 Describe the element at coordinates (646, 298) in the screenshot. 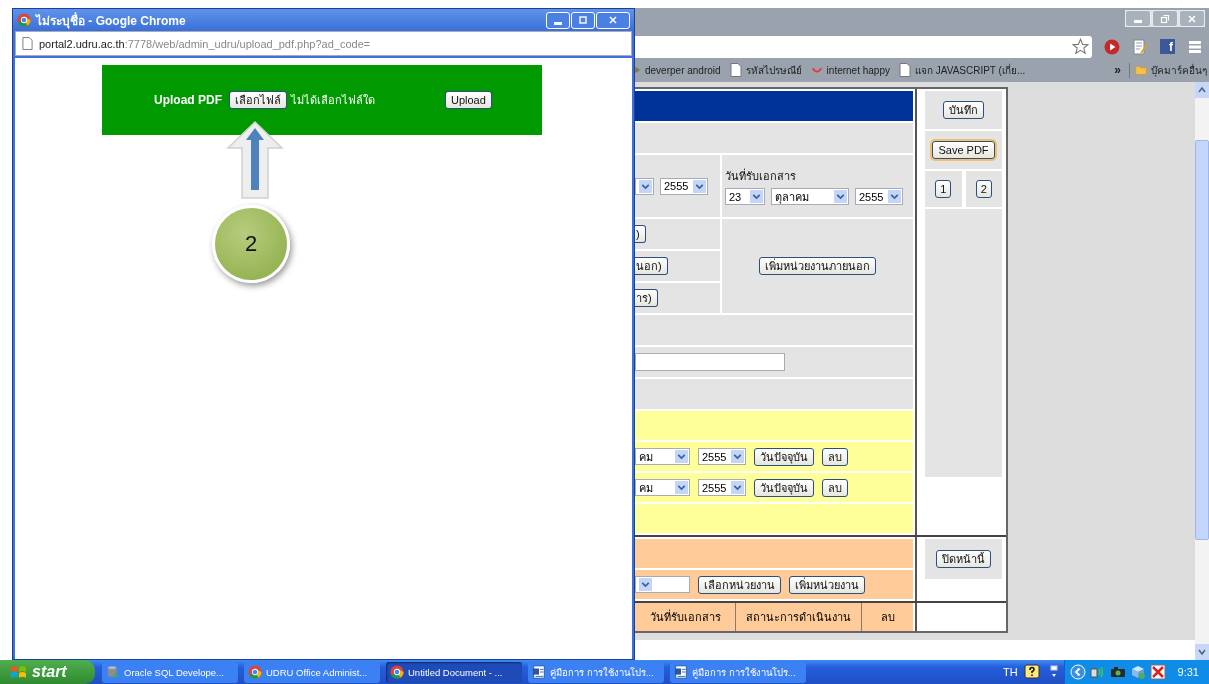

I see `cut-off-button: าร)` at that location.